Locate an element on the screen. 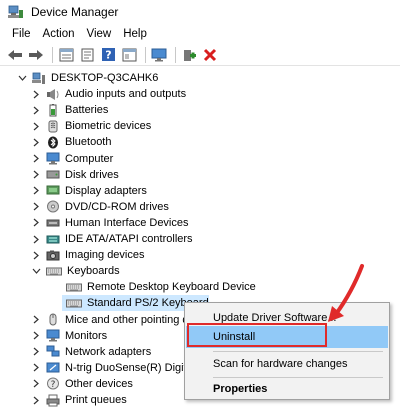  tree-item-label: Audio inputs and outputs is located at coordinates (126, 94).